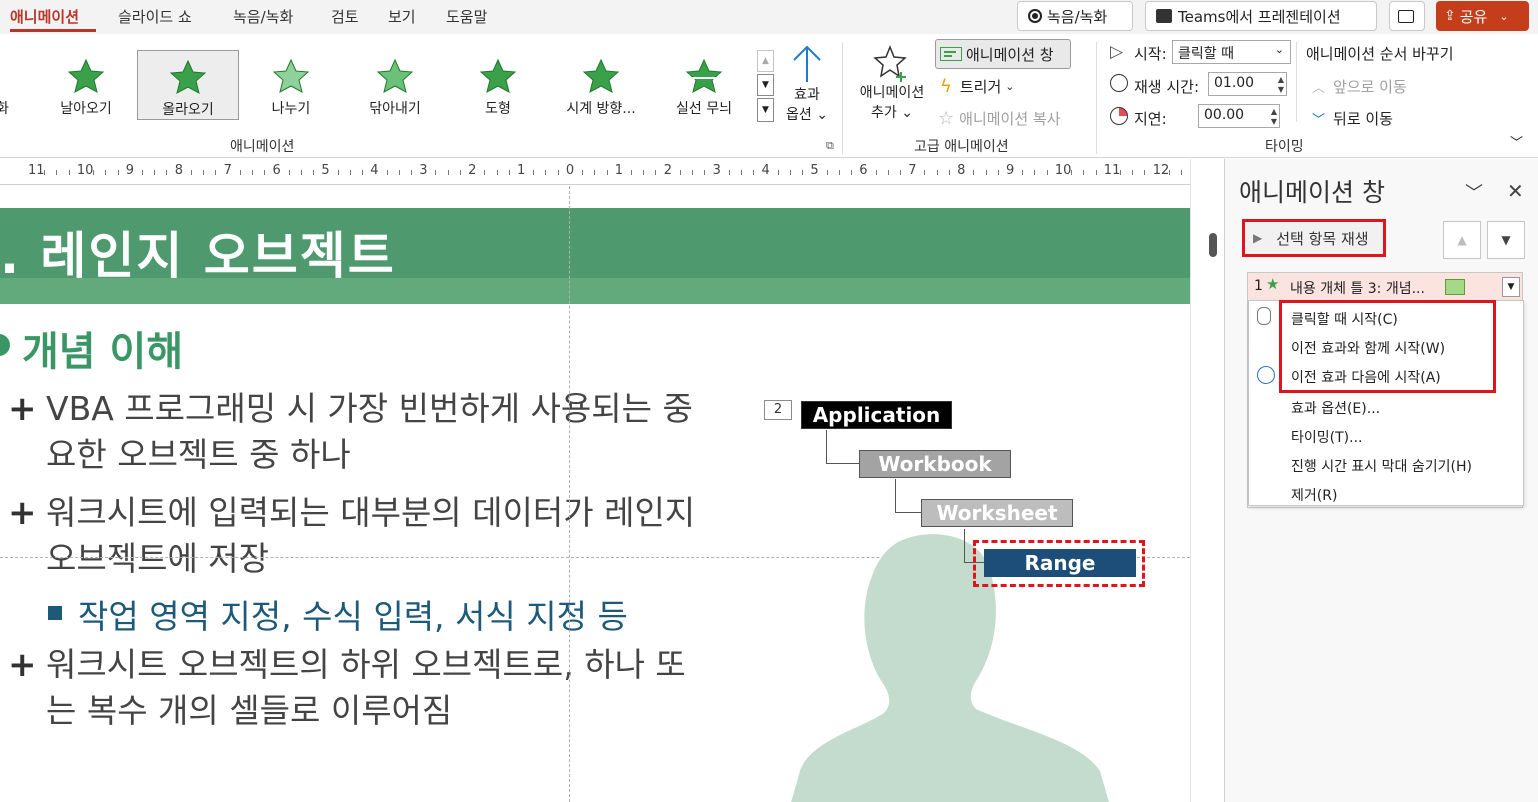 The height and width of the screenshot is (802, 1538). I want to click on group-label-timing: 타이밍, so click(1284, 147).